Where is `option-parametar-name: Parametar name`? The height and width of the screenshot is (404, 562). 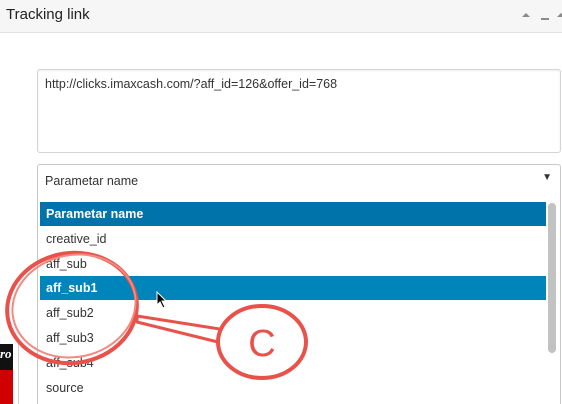 option-parametar-name: Parametar name is located at coordinates (293, 214).